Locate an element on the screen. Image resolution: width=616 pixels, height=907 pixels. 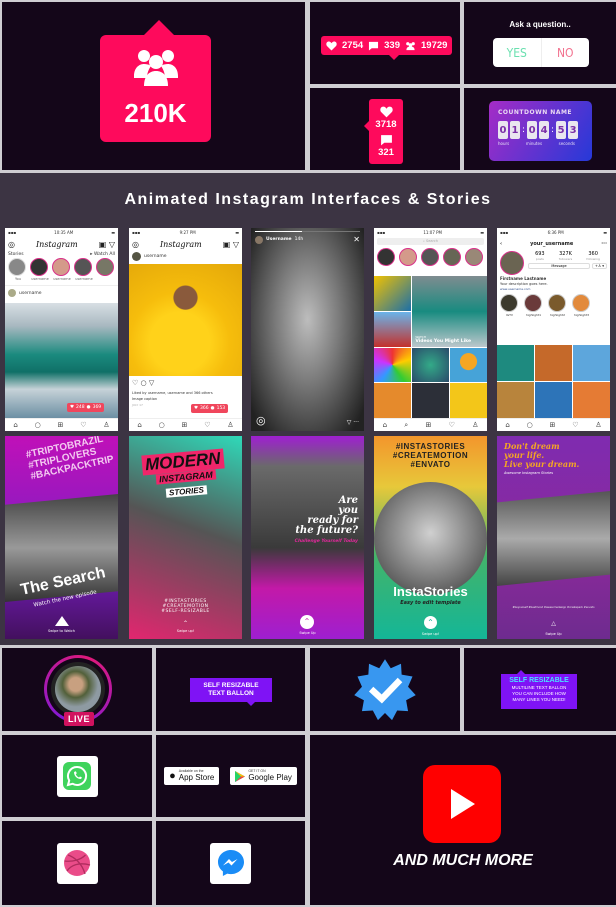
post-header: username is located at coordinates (61, 291).